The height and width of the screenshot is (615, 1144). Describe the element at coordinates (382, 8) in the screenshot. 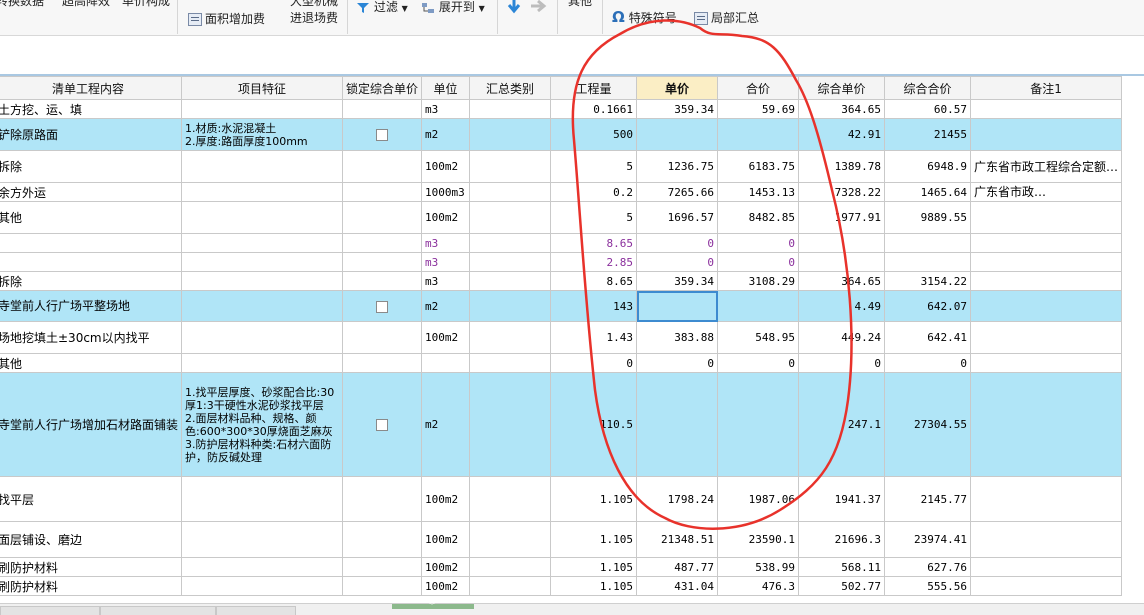

I see `filter-button: 过滤 ▼` at that location.